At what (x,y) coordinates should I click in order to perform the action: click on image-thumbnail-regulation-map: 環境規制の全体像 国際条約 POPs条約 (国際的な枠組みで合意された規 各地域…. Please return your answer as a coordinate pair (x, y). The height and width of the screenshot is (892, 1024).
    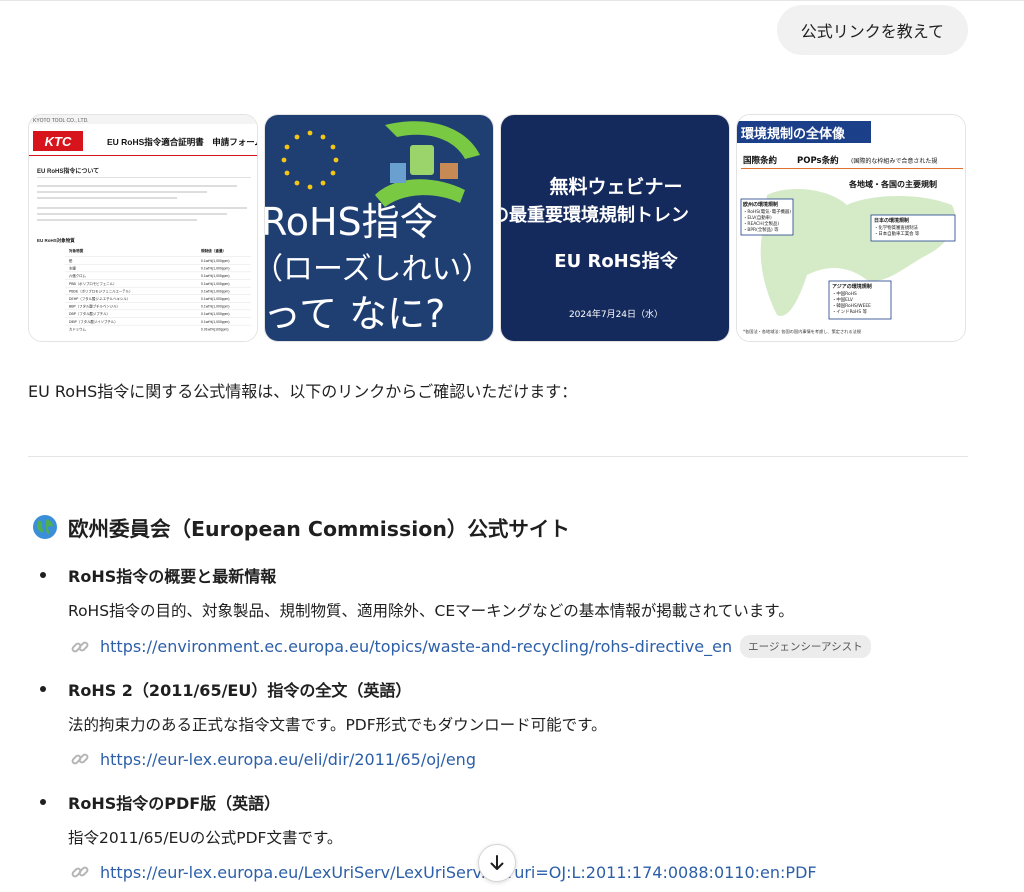
    Looking at the image, I should click on (851, 228).